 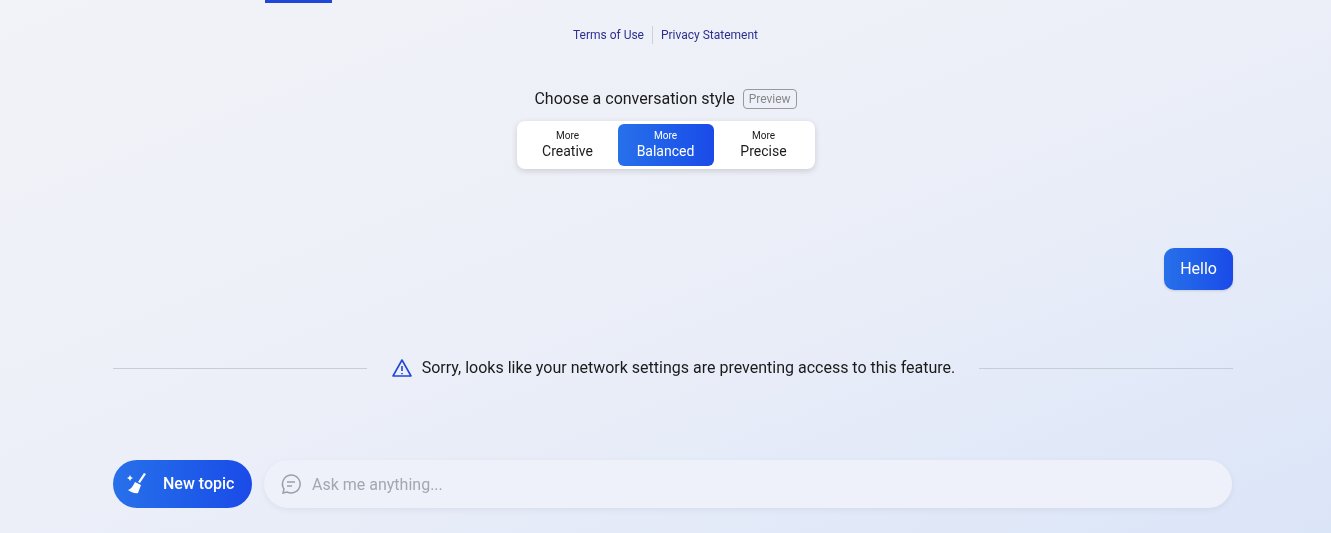 What do you see at coordinates (665, 145) in the screenshot?
I see `style-option: More Balanced` at bounding box center [665, 145].